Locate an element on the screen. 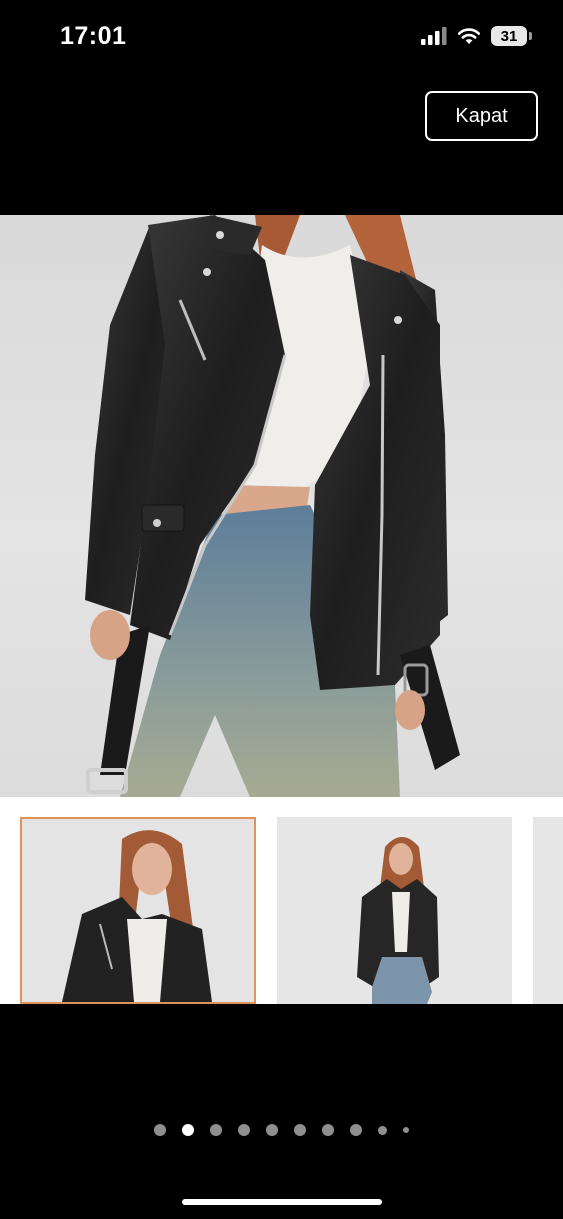  battery-icon: 31 is located at coordinates (511, 36).